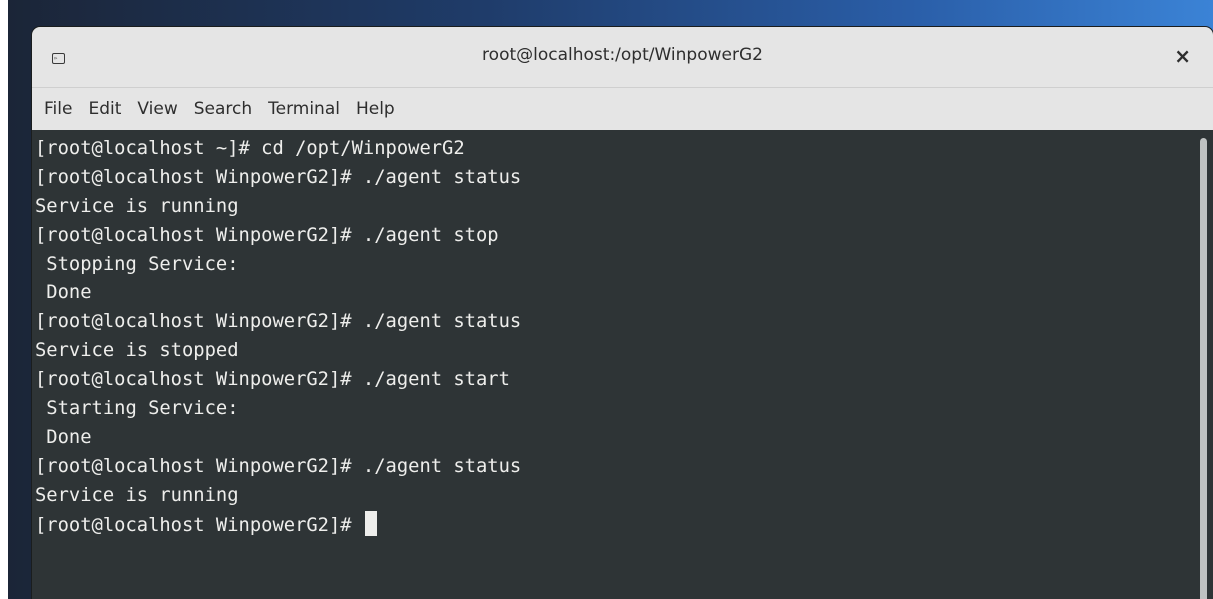 The height and width of the screenshot is (599, 1213). I want to click on menu-view: View, so click(157, 109).